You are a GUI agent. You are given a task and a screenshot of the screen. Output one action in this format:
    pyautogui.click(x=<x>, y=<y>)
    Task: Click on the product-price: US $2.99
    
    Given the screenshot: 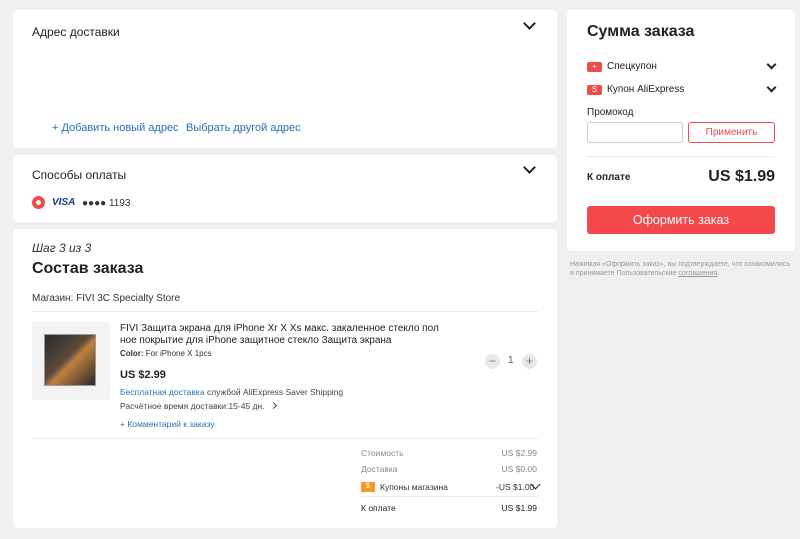 What is the action you would take?
    pyautogui.click(x=143, y=375)
    